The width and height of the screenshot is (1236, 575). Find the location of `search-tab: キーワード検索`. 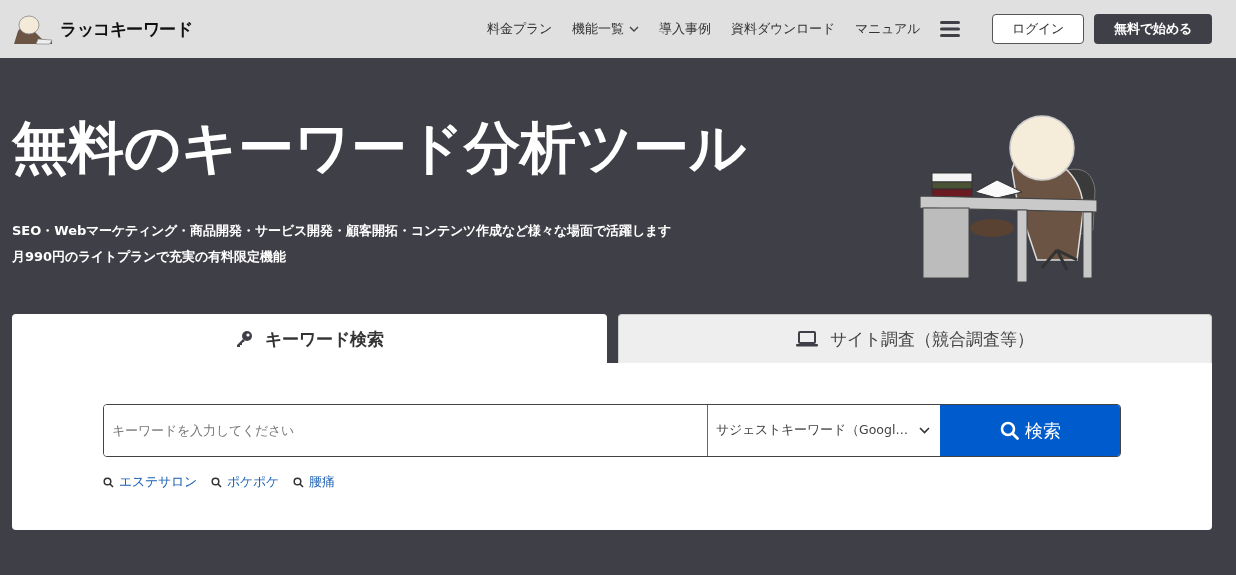

search-tab: キーワード検索 is located at coordinates (309, 338).